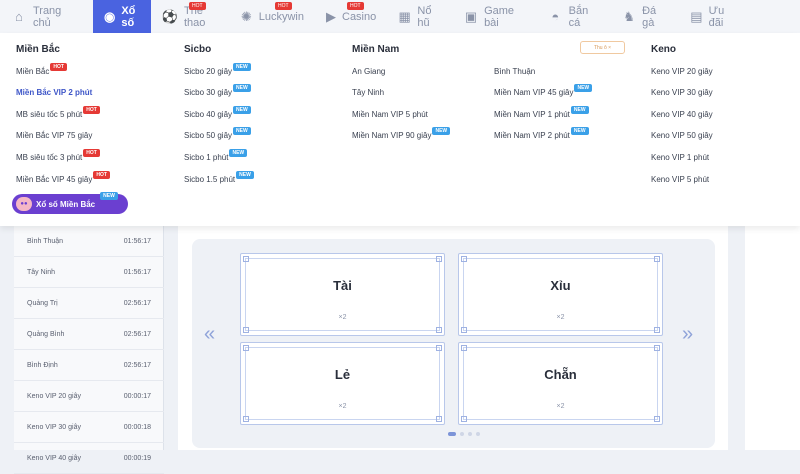 This screenshot has height=474, width=800. I want to click on casino-icon: ▶, so click(331, 16).